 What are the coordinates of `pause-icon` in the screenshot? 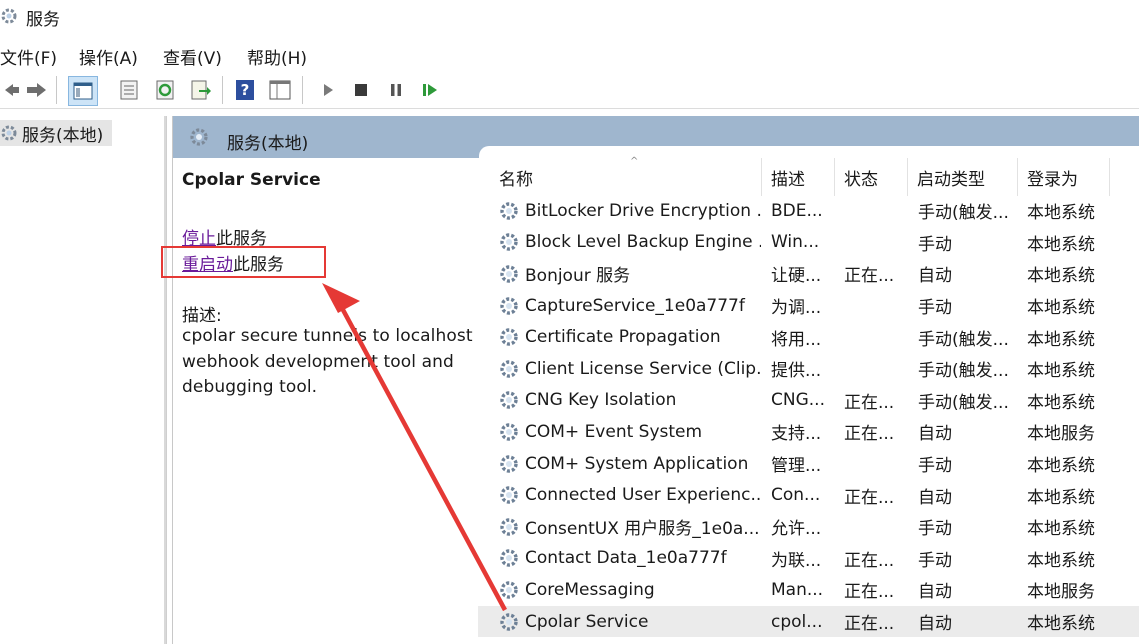 It's located at (396, 90).